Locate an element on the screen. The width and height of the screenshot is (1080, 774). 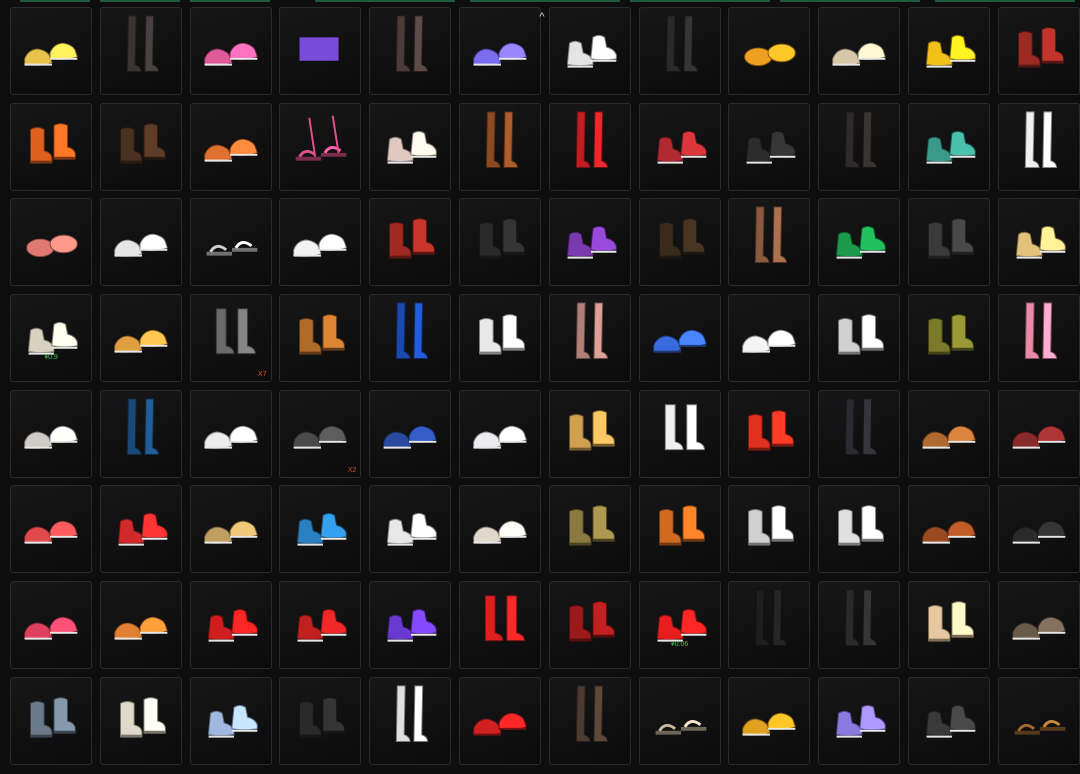
item-slot: ¥0.06 is located at coordinates (679, 625).